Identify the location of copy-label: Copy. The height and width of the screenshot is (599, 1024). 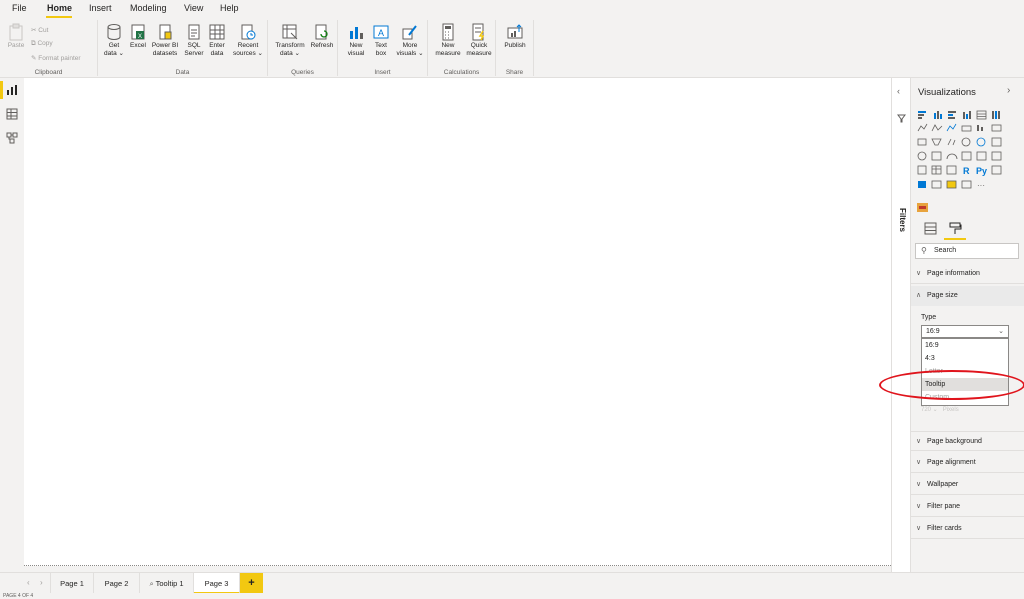
(45, 43).